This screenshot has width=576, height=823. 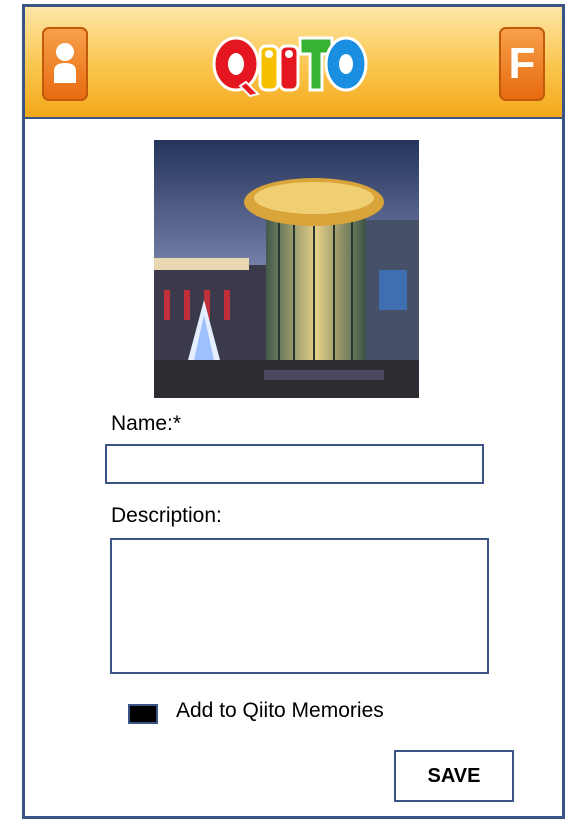 What do you see at coordinates (290, 67) in the screenshot?
I see `qiito-logo` at bounding box center [290, 67].